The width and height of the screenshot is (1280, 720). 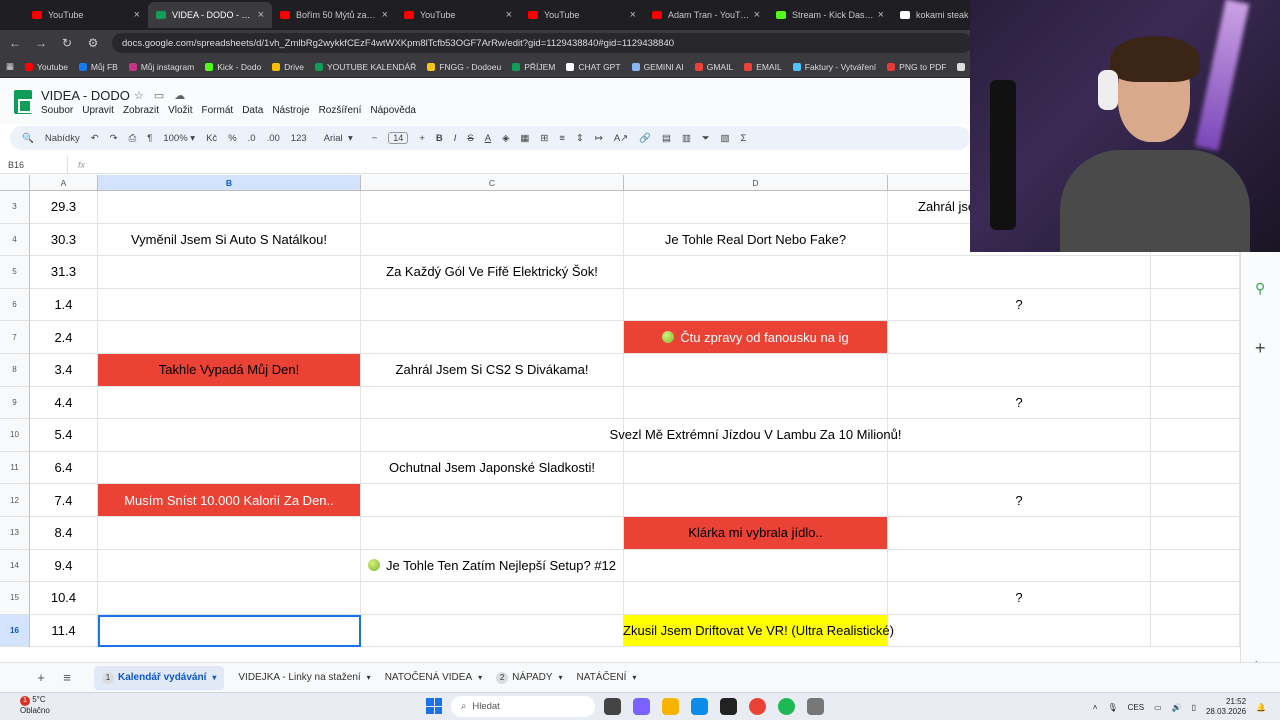 What do you see at coordinates (46, 67) in the screenshot?
I see `bookmark-item: Youtube` at bounding box center [46, 67].